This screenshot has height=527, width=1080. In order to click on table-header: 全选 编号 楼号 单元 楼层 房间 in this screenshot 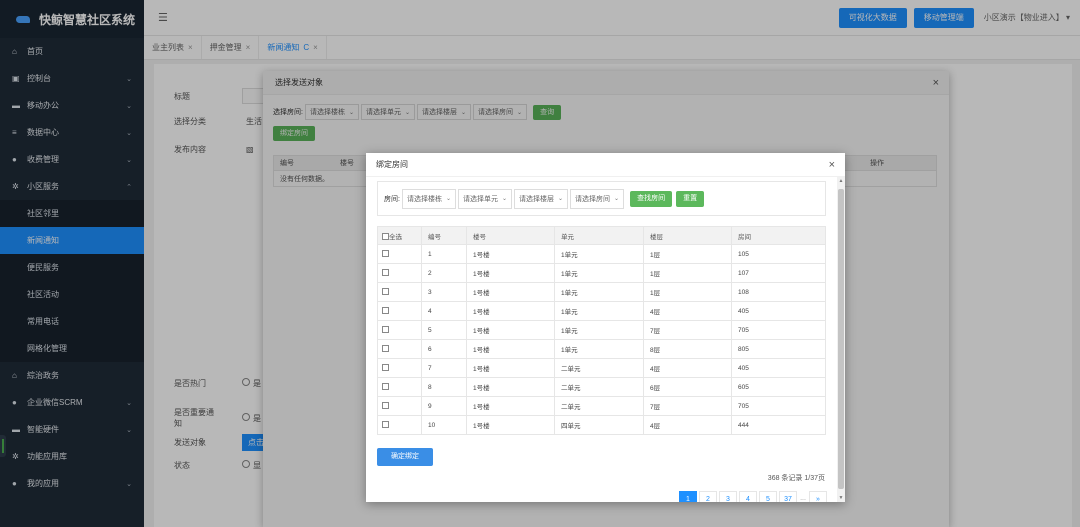, I will do `click(601, 235)`.